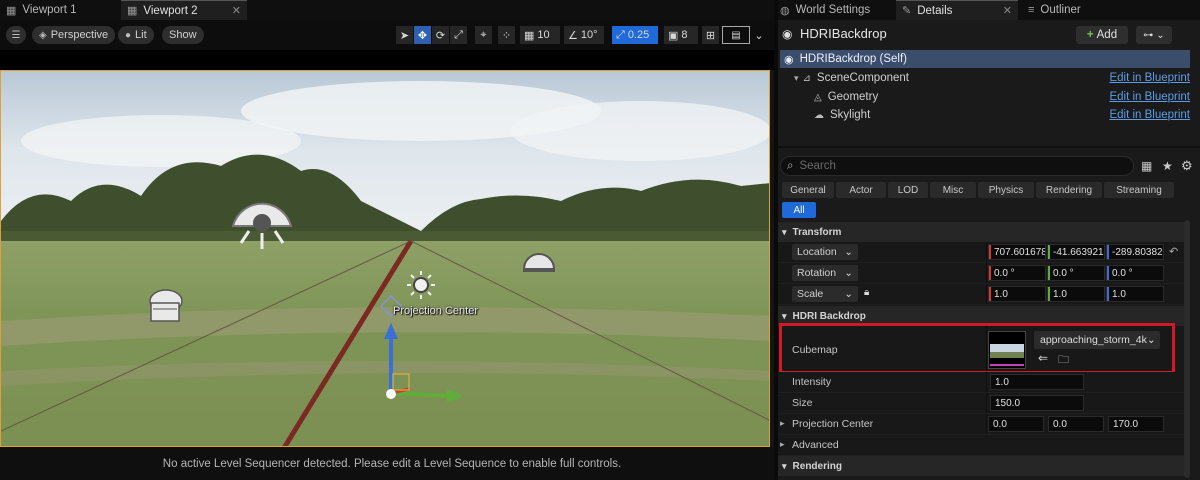  What do you see at coordinates (573, 35) in the screenshot?
I see `angle-icon: ∠` at bounding box center [573, 35].